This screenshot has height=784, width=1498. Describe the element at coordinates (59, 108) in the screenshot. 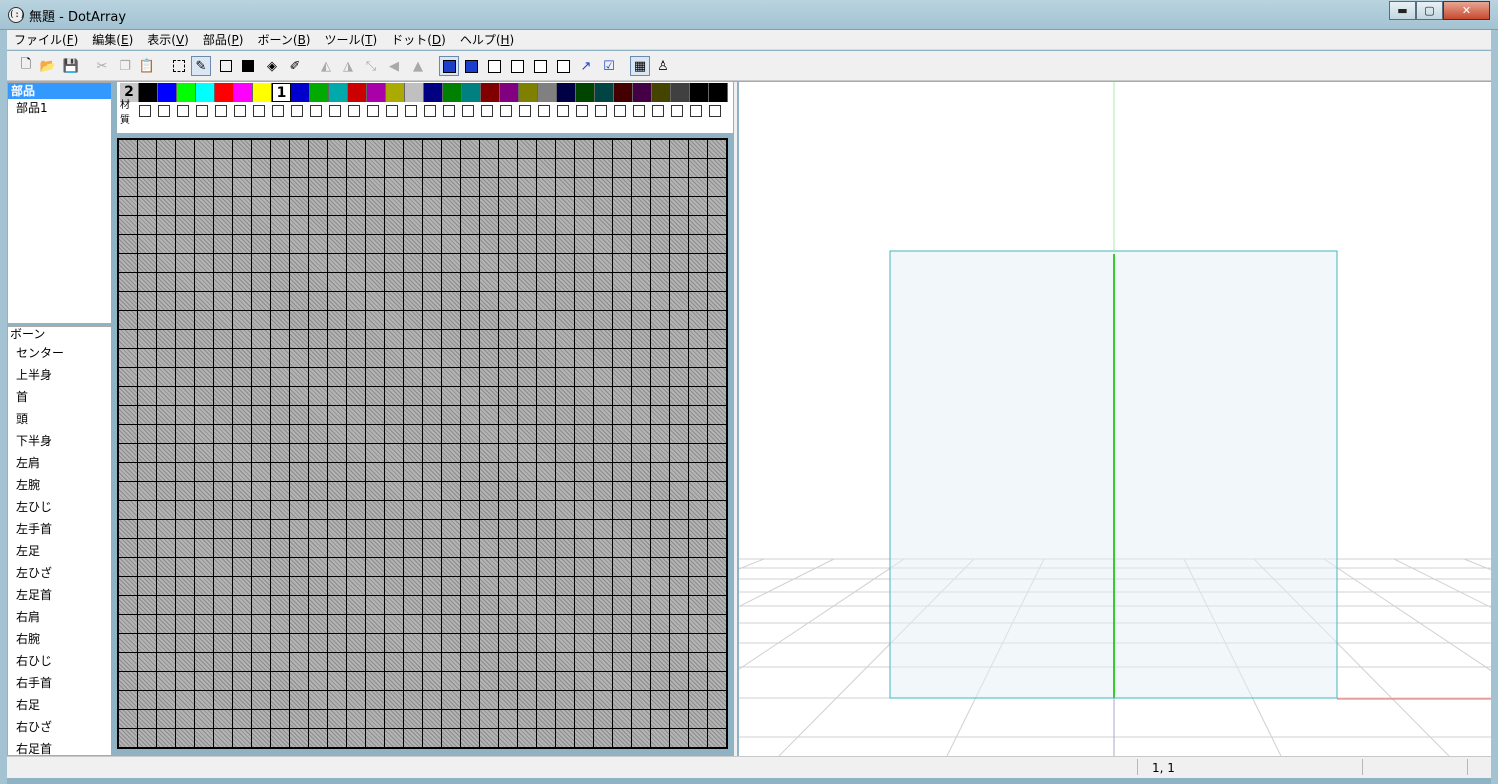

I see `part-list-item: 部品1` at that location.